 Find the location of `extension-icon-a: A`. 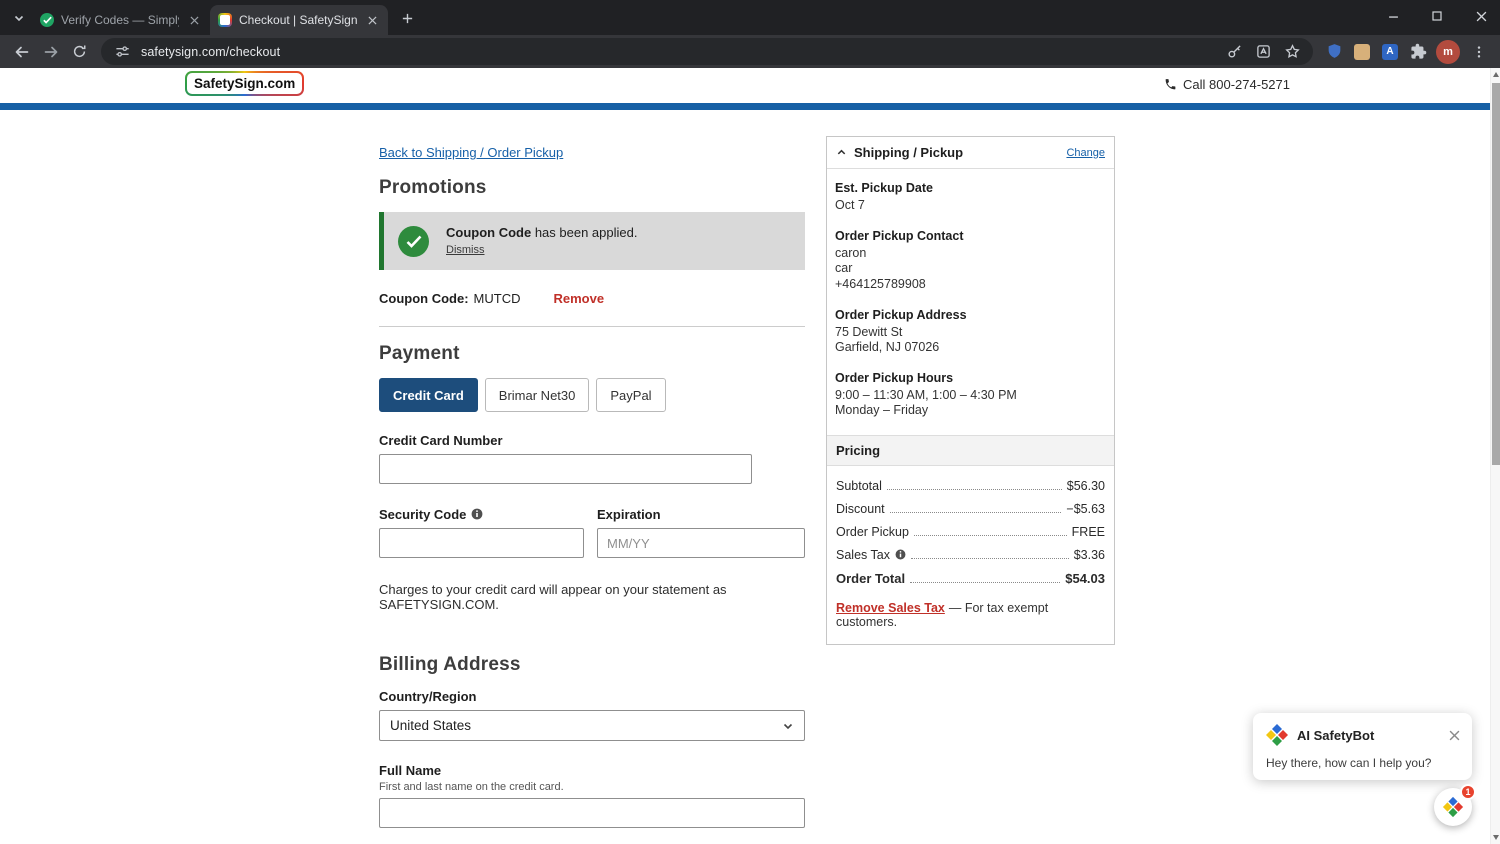

extension-icon-a: A is located at coordinates (1390, 52).